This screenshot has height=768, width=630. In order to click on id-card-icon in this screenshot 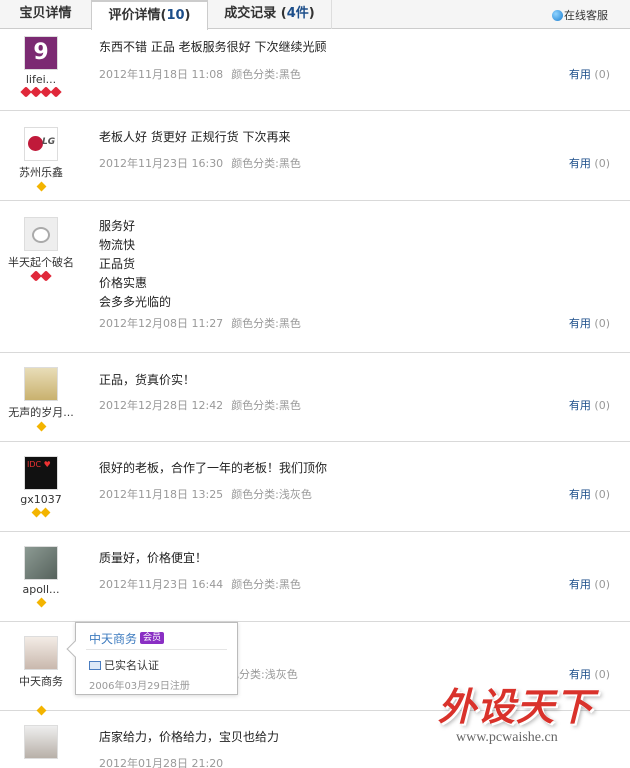, I will do `click(95, 665)`.